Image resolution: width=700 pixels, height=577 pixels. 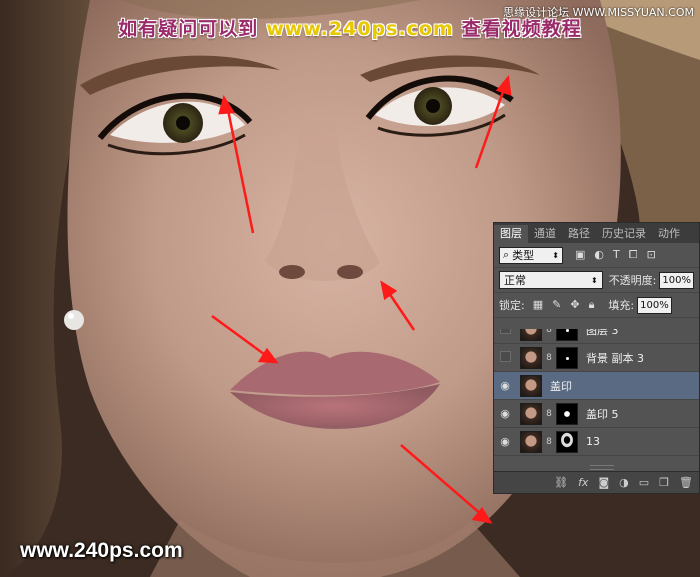 I want to click on blend-row: 正常 ⬍ 不透明度: 100%, so click(x=596, y=280).